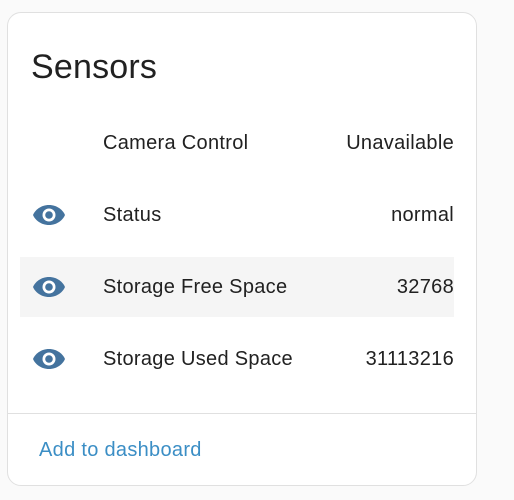 This screenshot has height=500, width=514. What do you see at coordinates (176, 142) in the screenshot?
I see `sensor-label: Camera Control` at bounding box center [176, 142].